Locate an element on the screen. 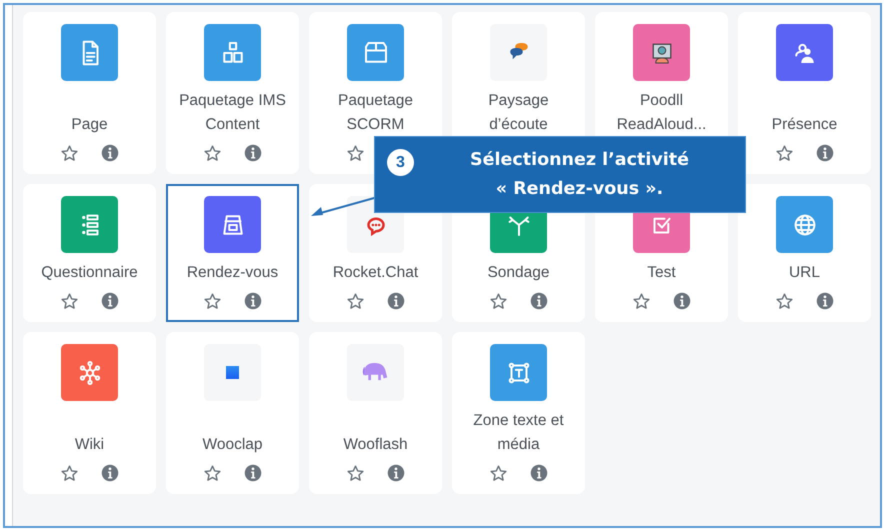  step-number: 3 is located at coordinates (400, 162).